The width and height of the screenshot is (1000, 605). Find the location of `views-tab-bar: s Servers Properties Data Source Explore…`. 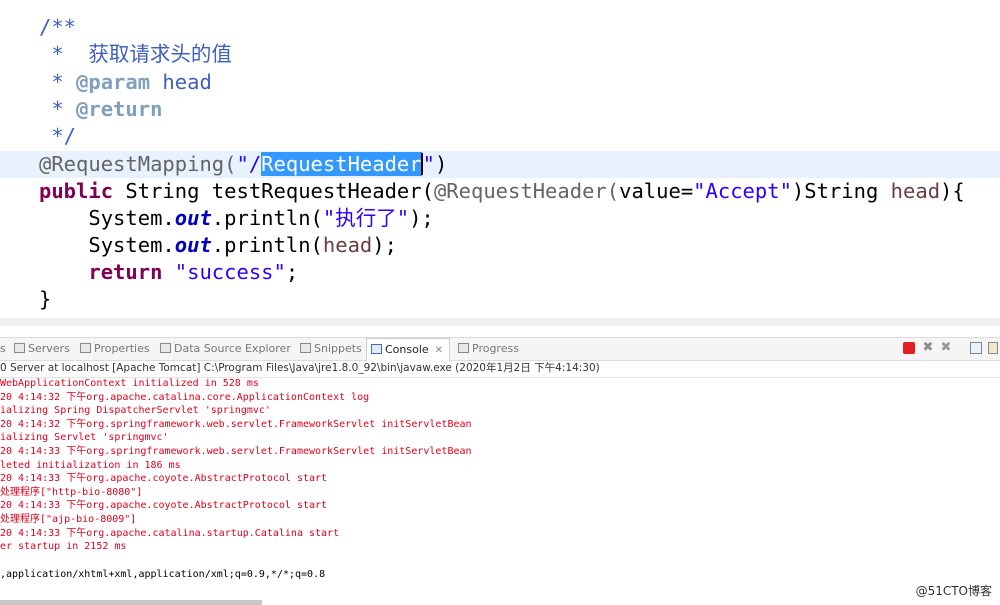

views-tab-bar: s Servers Properties Data Source Explore… is located at coordinates (500, 349).